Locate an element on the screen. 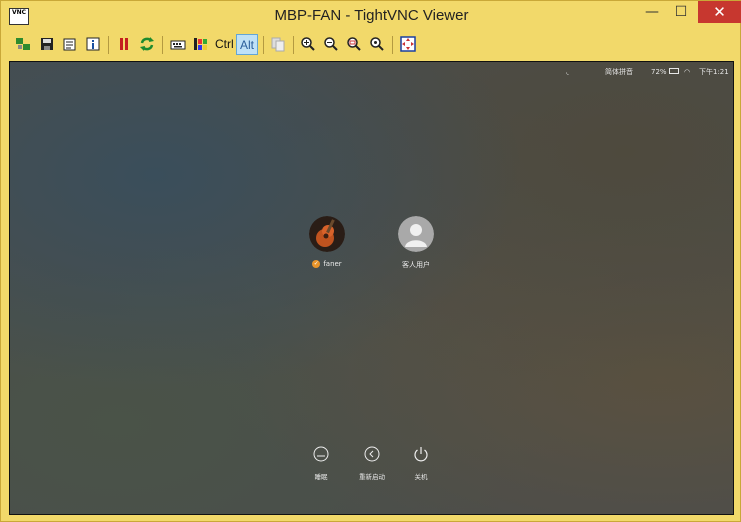 The height and width of the screenshot is (522, 741). save-session-button is located at coordinates (47, 44).